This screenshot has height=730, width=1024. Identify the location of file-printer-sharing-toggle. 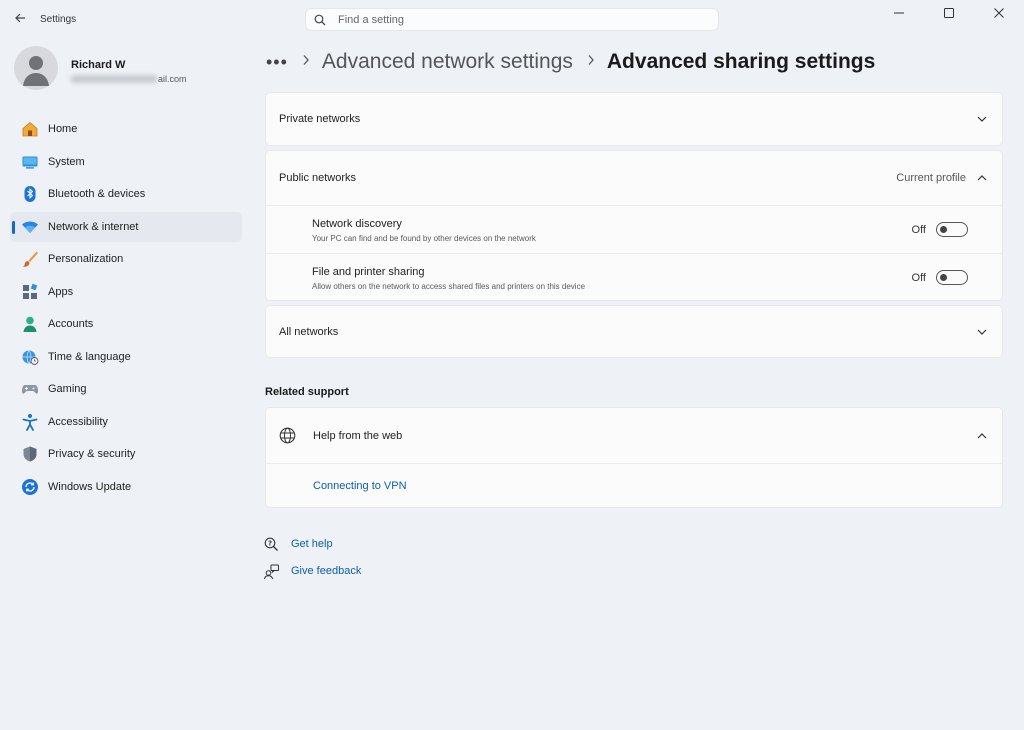
(952, 277).